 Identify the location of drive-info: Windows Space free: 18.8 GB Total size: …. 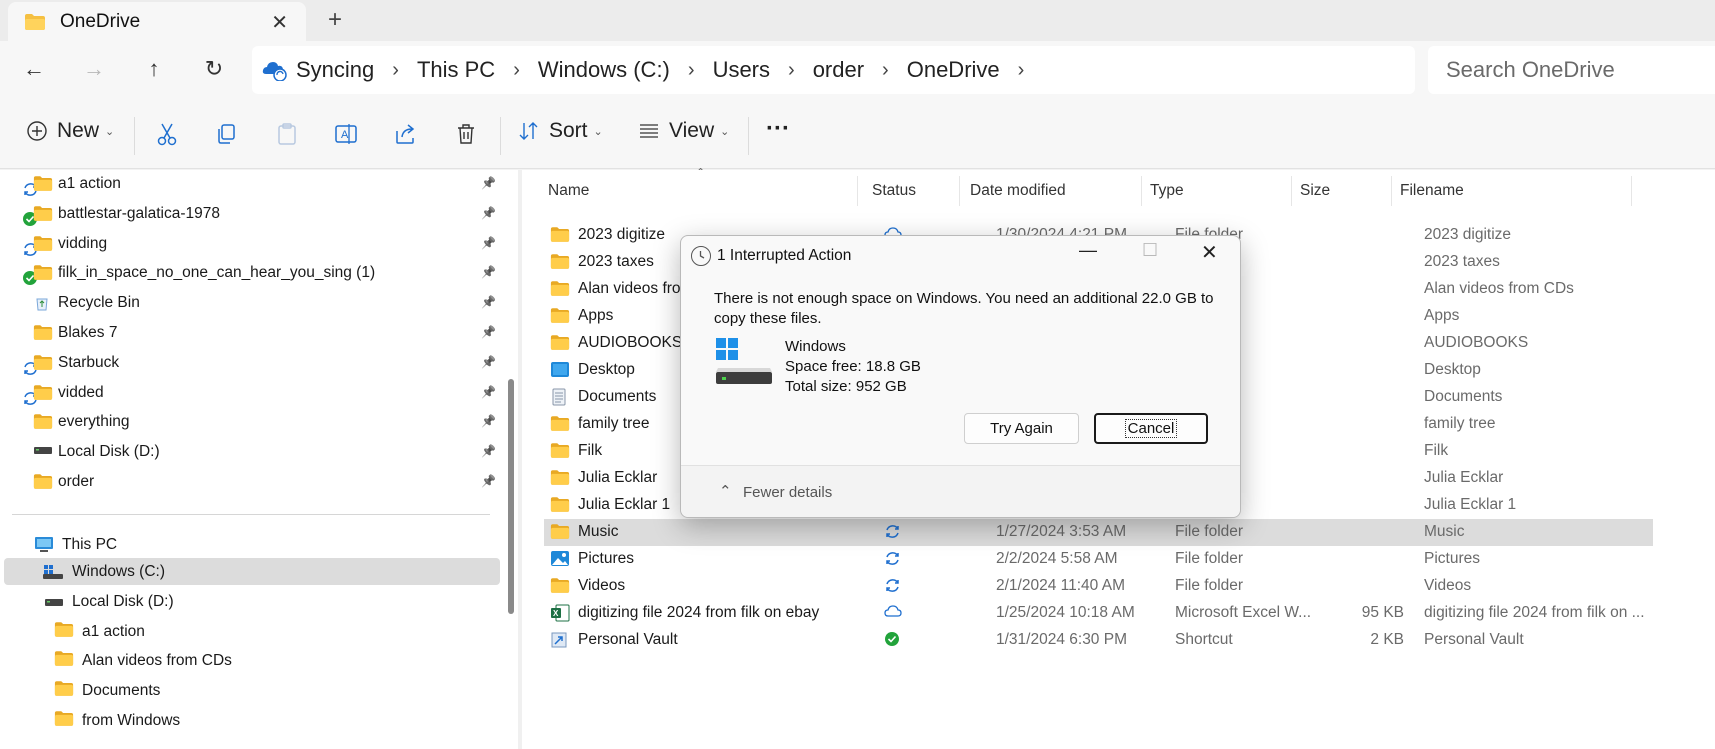
(853, 367).